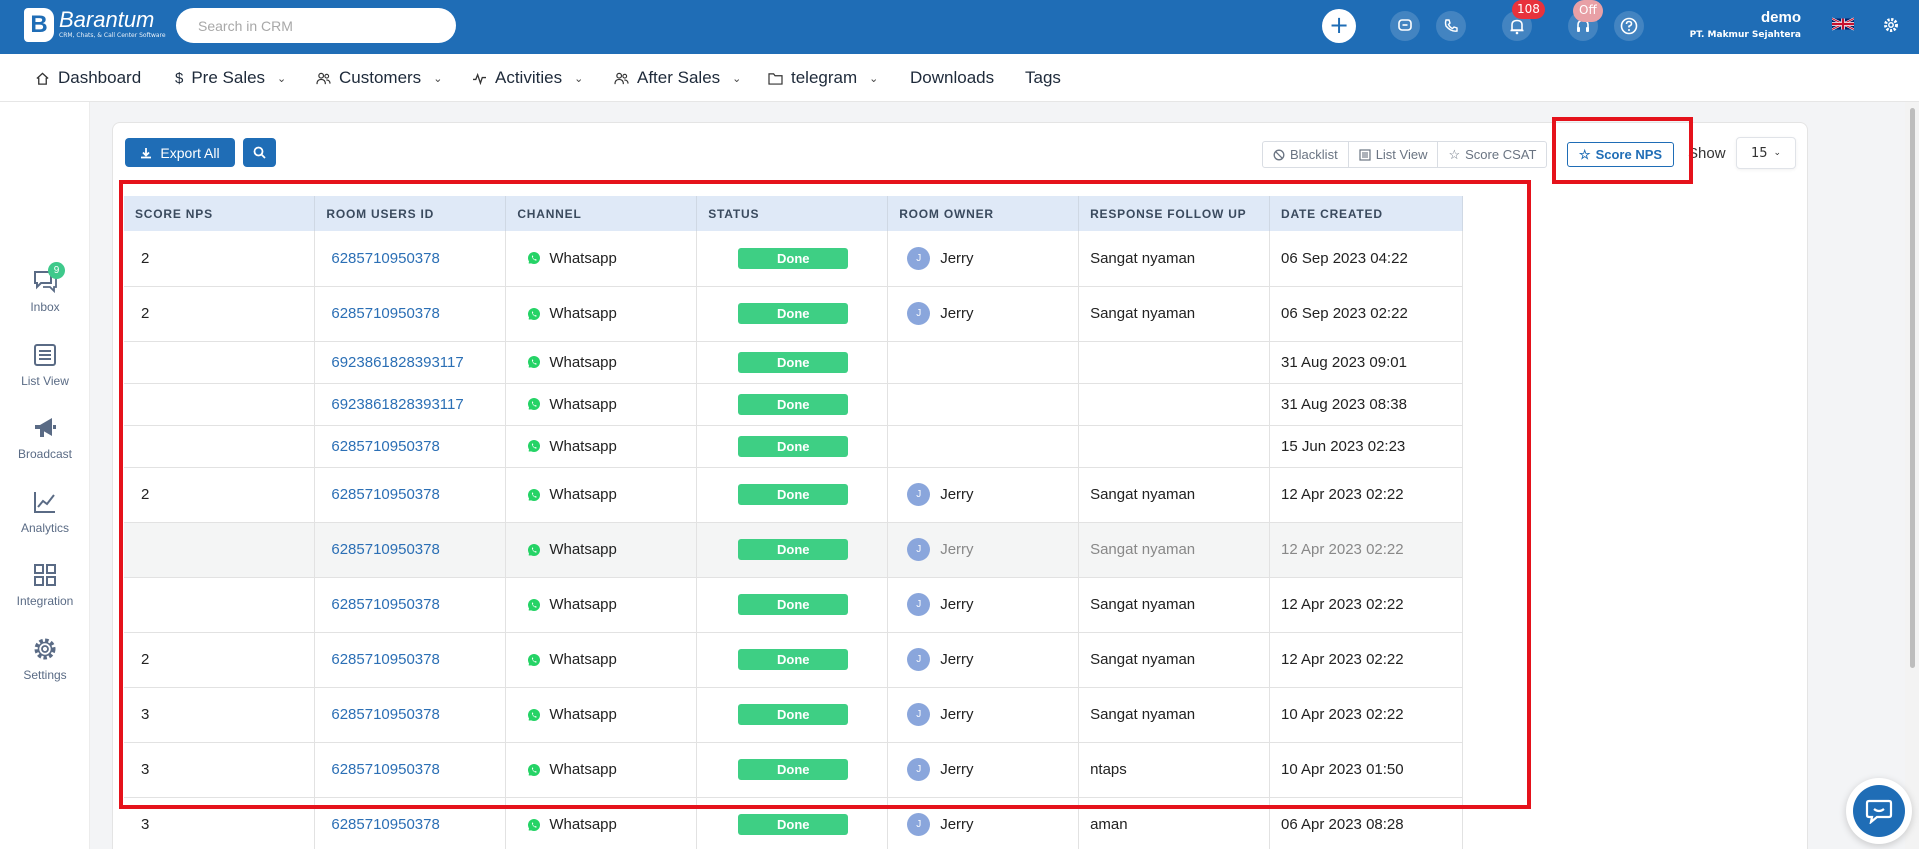 The height and width of the screenshot is (849, 1919). Describe the element at coordinates (1279, 154) in the screenshot. I see `ban-icon` at that location.